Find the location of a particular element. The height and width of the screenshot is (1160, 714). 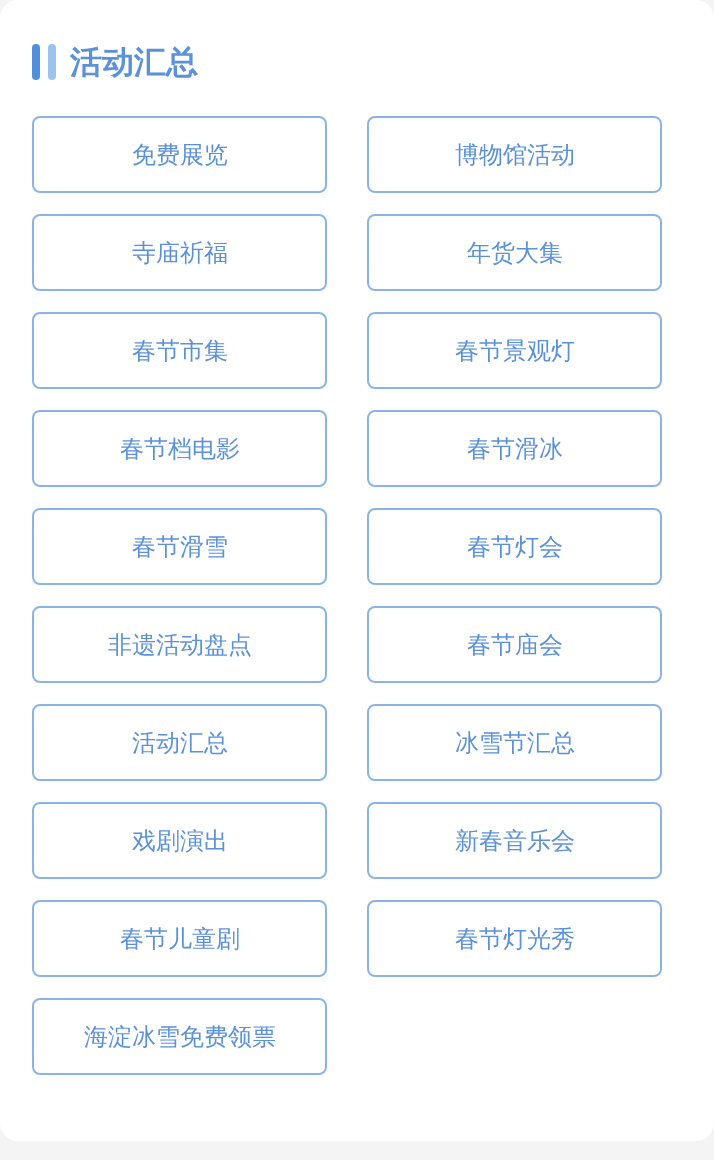

activity-button: 寺庙祈福 is located at coordinates (179, 252).